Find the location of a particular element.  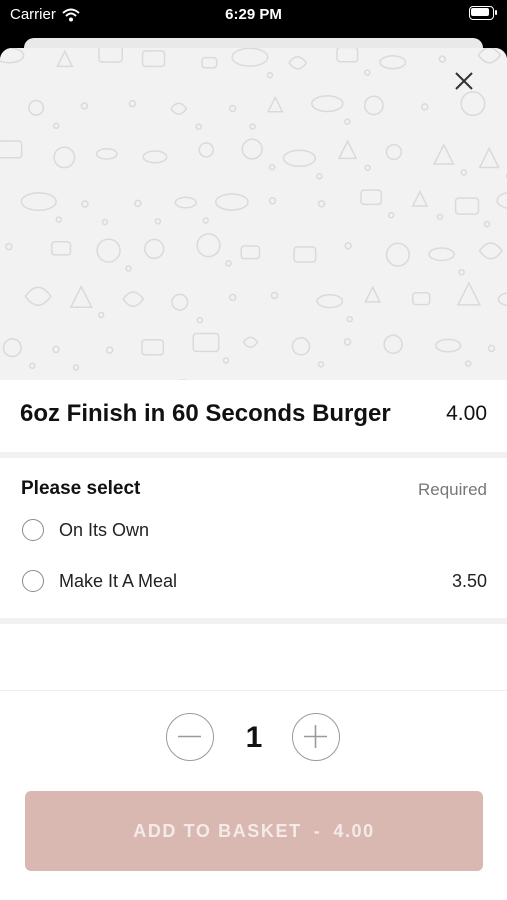

add-to-basket-label: ADD TO BASKET is located at coordinates (217, 830).